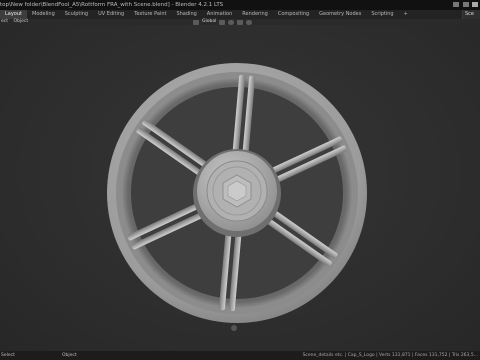 The width and height of the screenshot is (480, 360). I want to click on menu-object: Object, so click(20, 21).